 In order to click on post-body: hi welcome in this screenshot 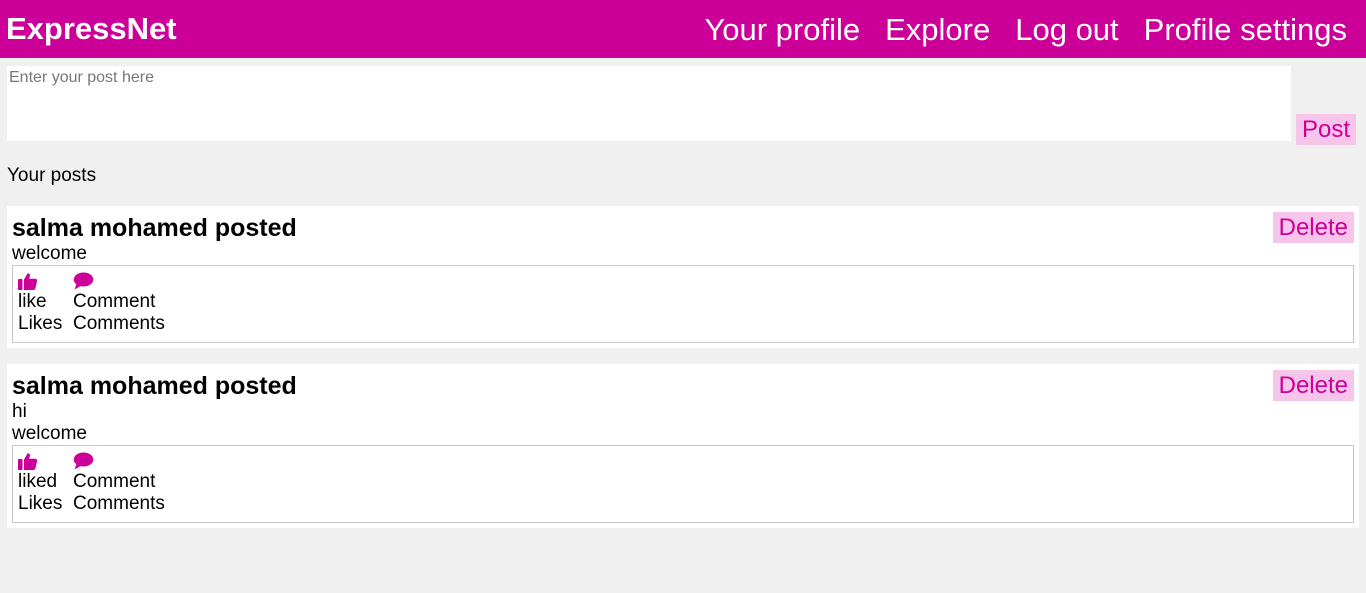, I will do `click(49, 423)`.